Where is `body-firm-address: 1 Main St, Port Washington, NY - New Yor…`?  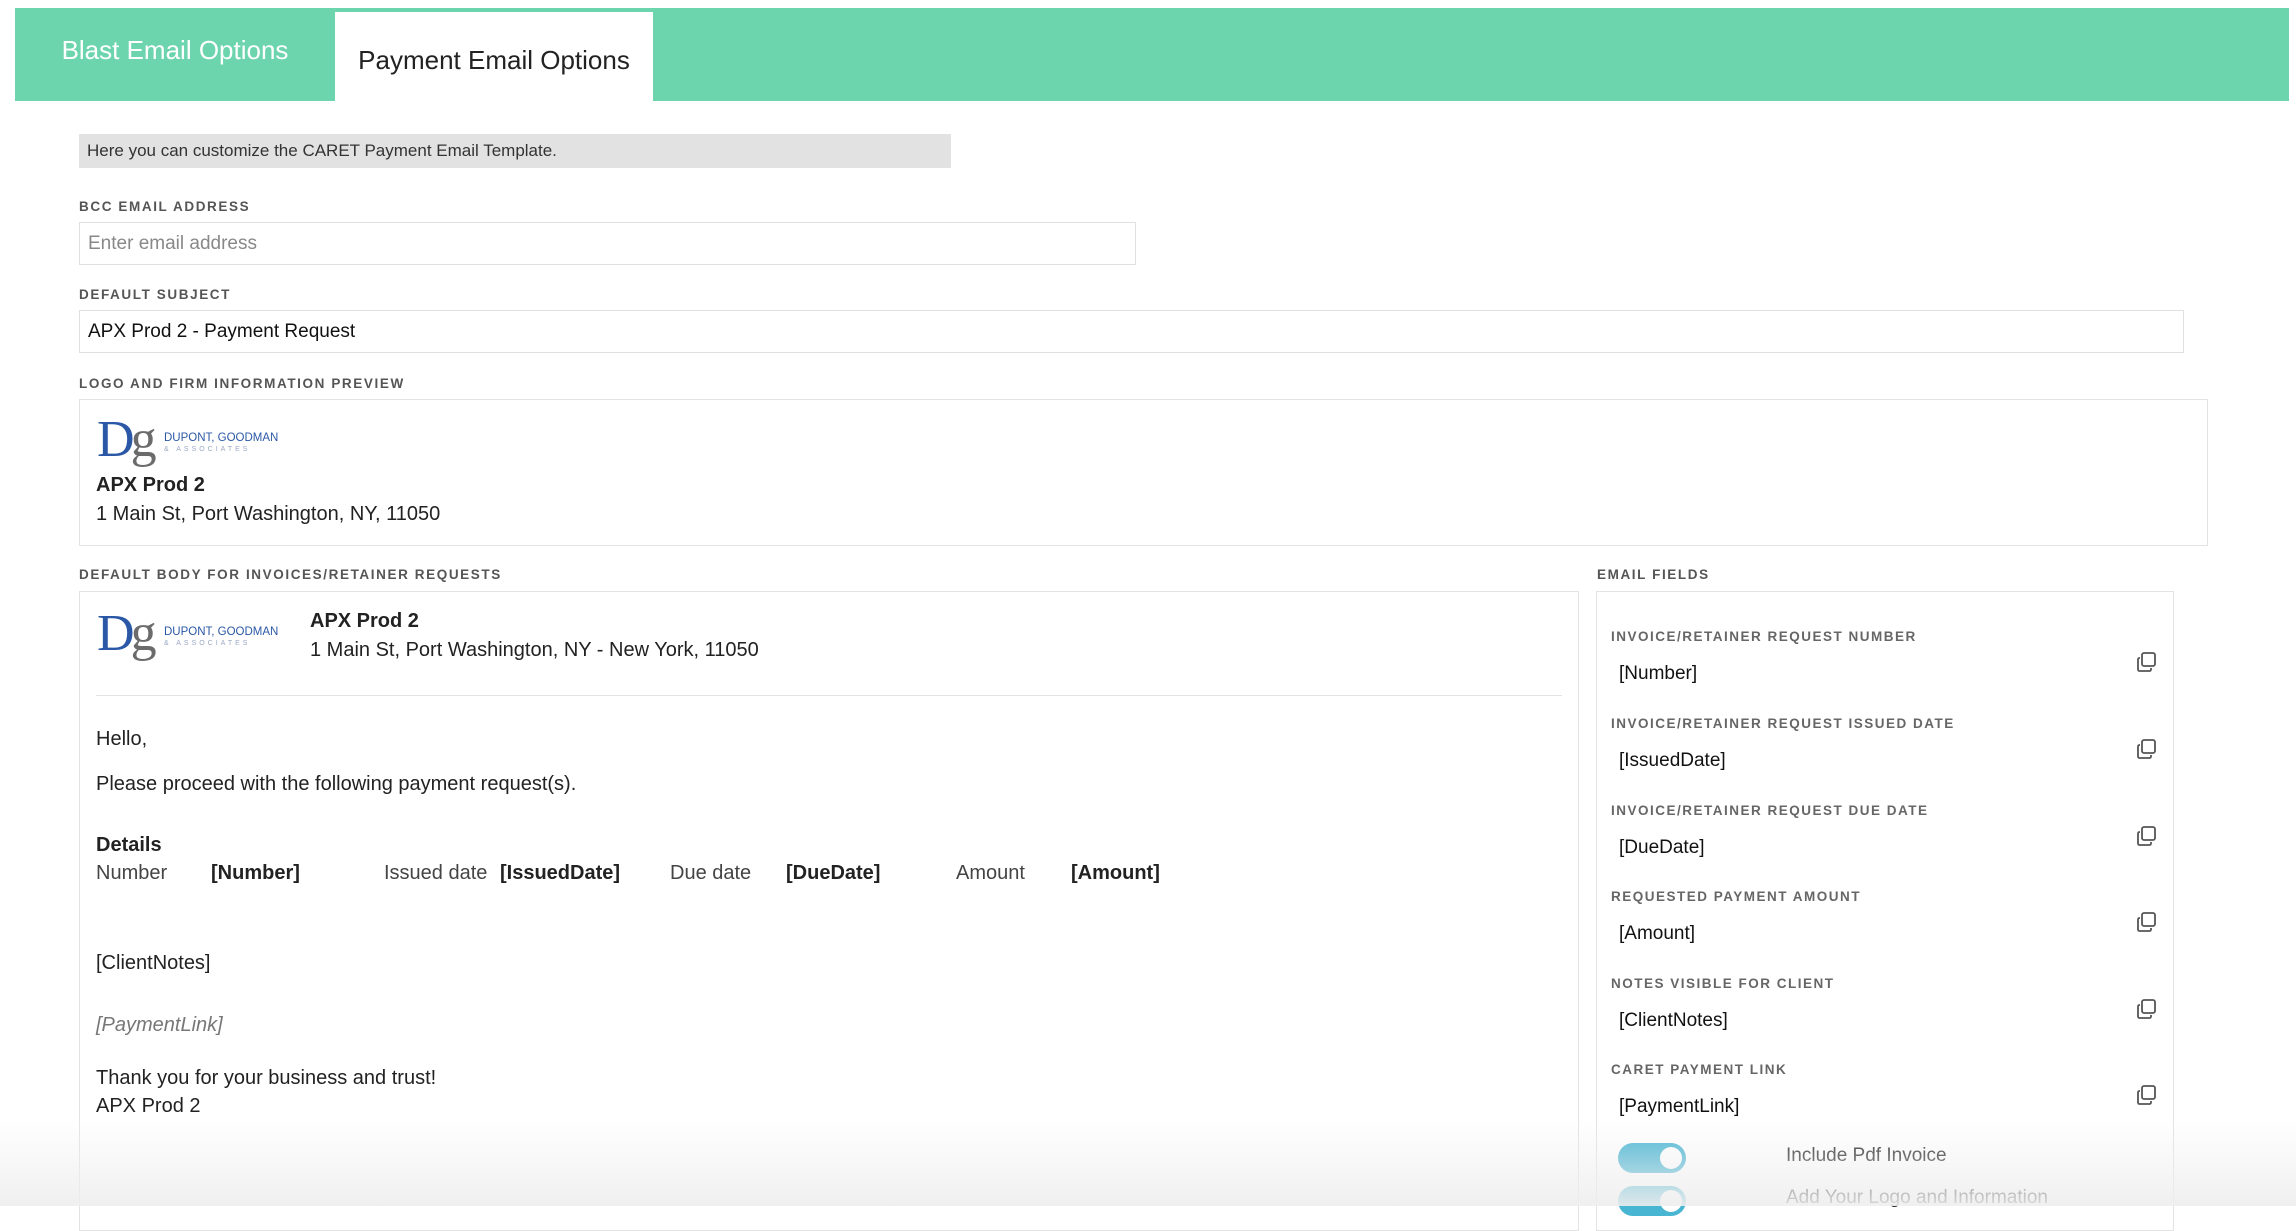 body-firm-address: 1 Main St, Port Washington, NY - New Yor… is located at coordinates (534, 650).